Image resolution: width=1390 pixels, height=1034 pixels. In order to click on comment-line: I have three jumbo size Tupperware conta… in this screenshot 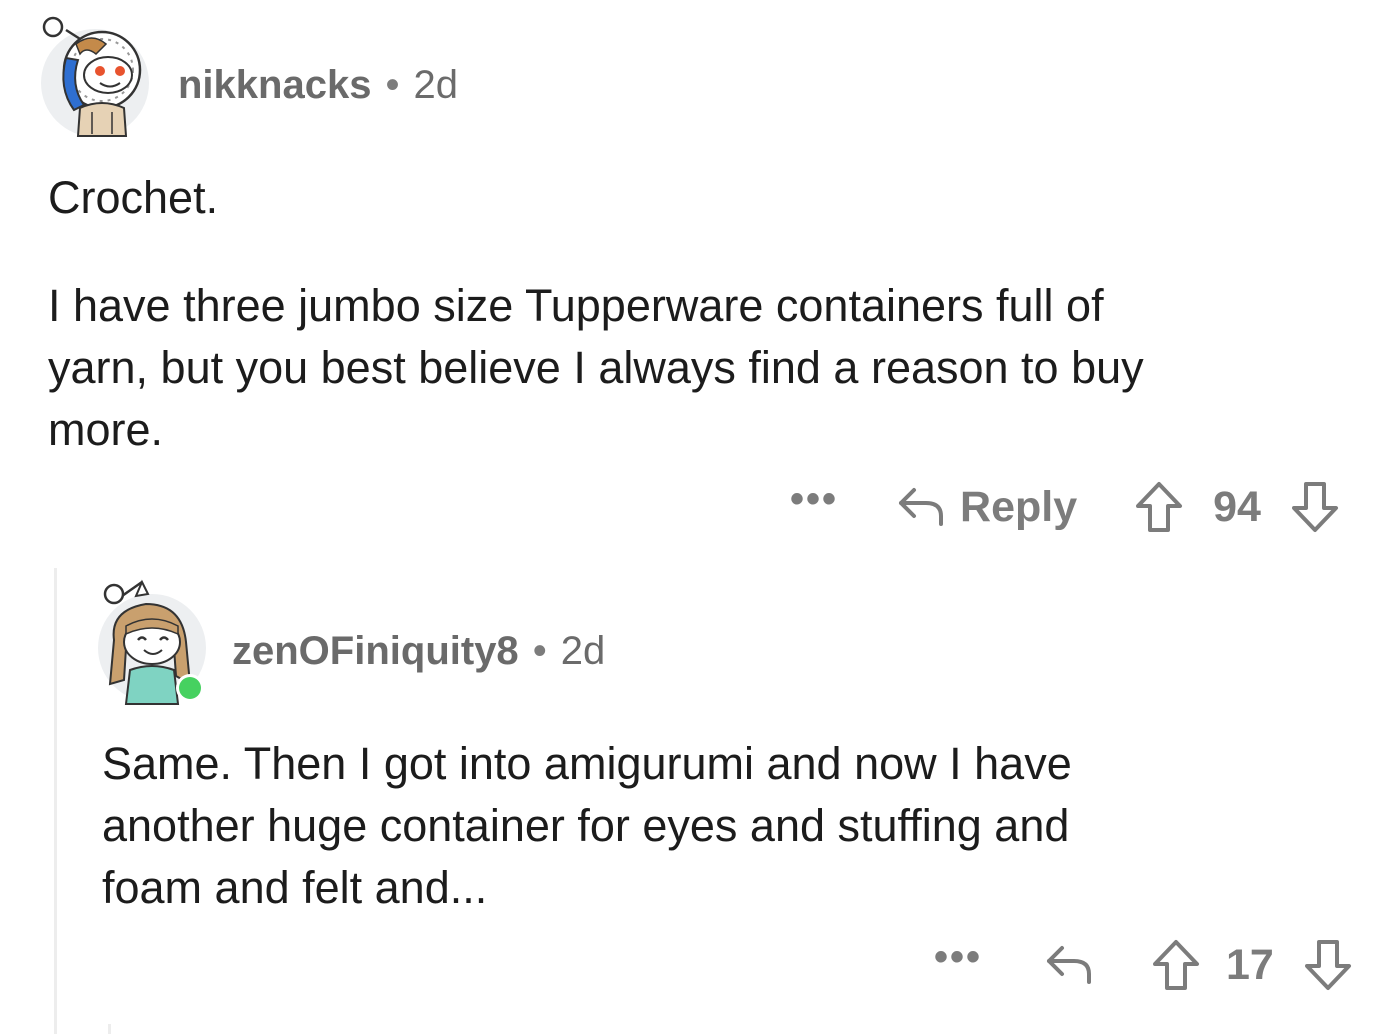, I will do `click(576, 305)`.